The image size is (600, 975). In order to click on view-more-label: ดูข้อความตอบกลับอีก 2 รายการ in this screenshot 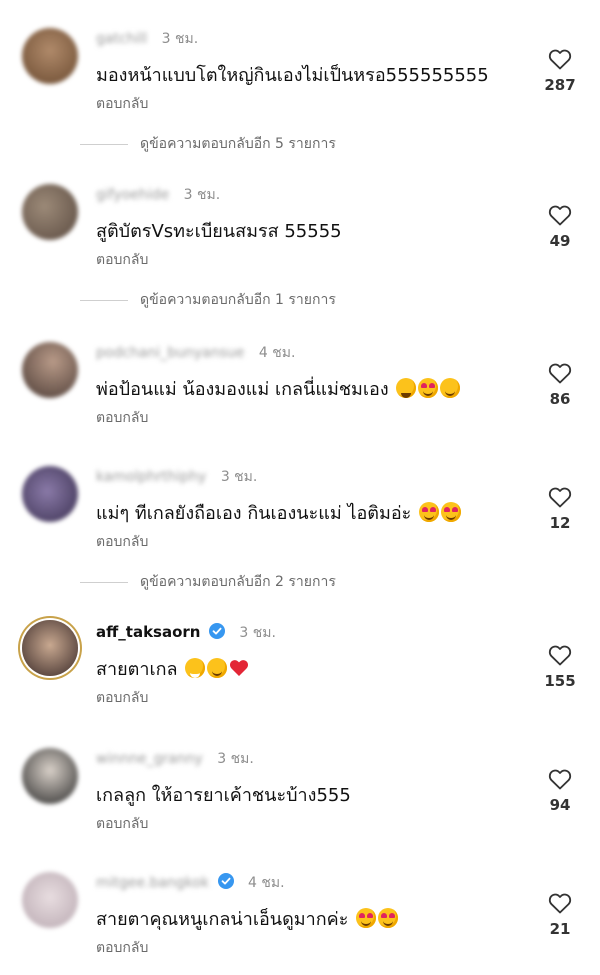, I will do `click(238, 582)`.